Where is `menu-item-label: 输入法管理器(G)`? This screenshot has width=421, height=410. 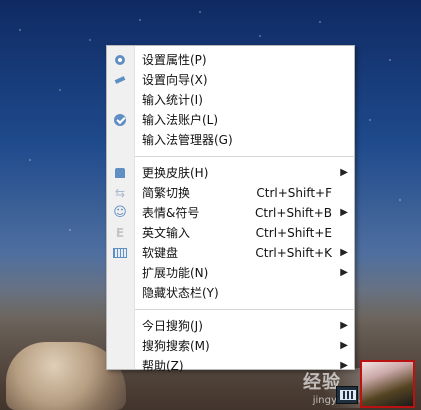
menu-item-label: 输入法管理器(G) is located at coordinates (187, 140).